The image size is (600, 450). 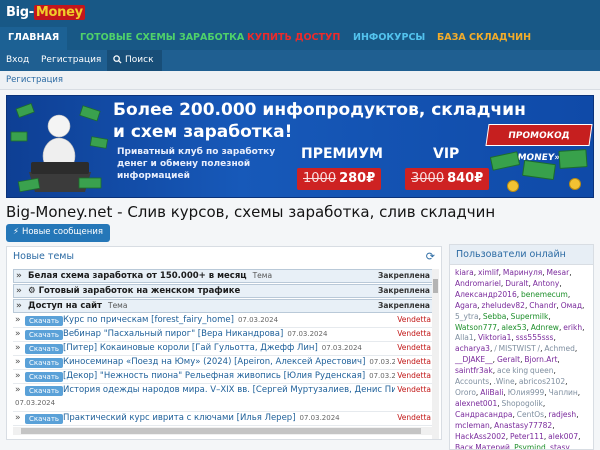 I want to click on online-user-link: Васк Материй, so click(x=482, y=446).